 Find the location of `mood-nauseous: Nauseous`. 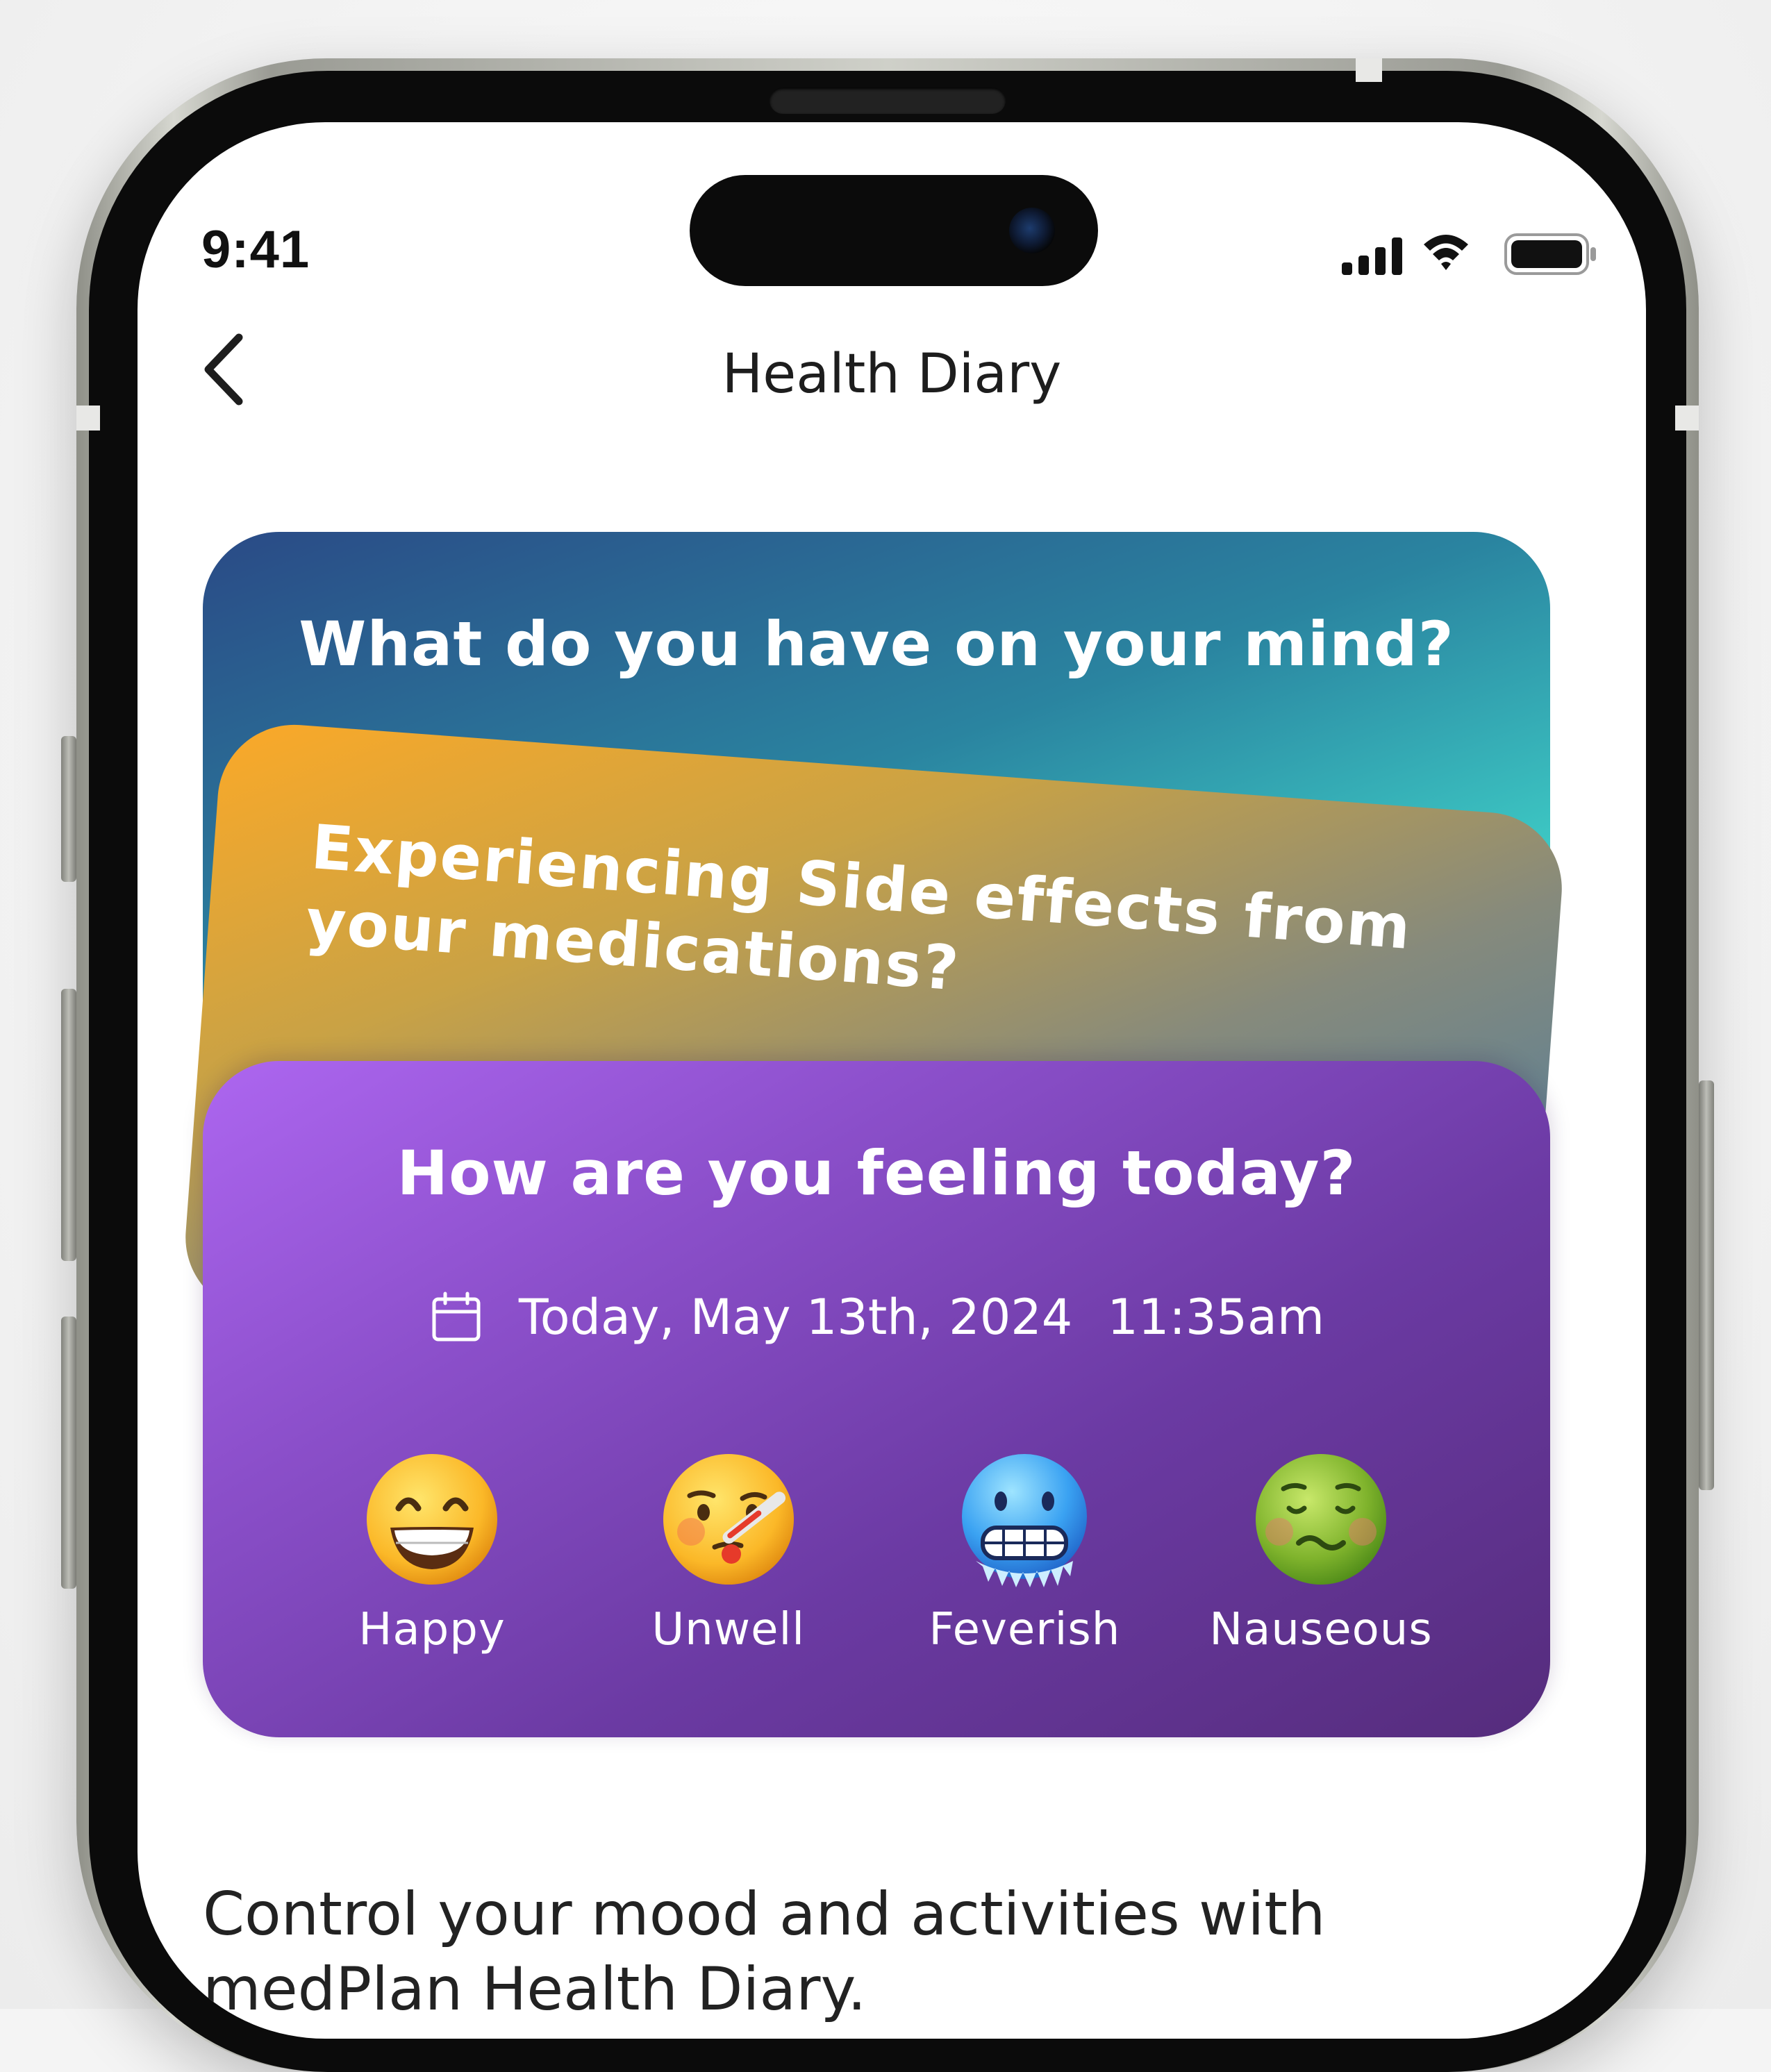

mood-nauseous: Nauseous is located at coordinates (1321, 1554).